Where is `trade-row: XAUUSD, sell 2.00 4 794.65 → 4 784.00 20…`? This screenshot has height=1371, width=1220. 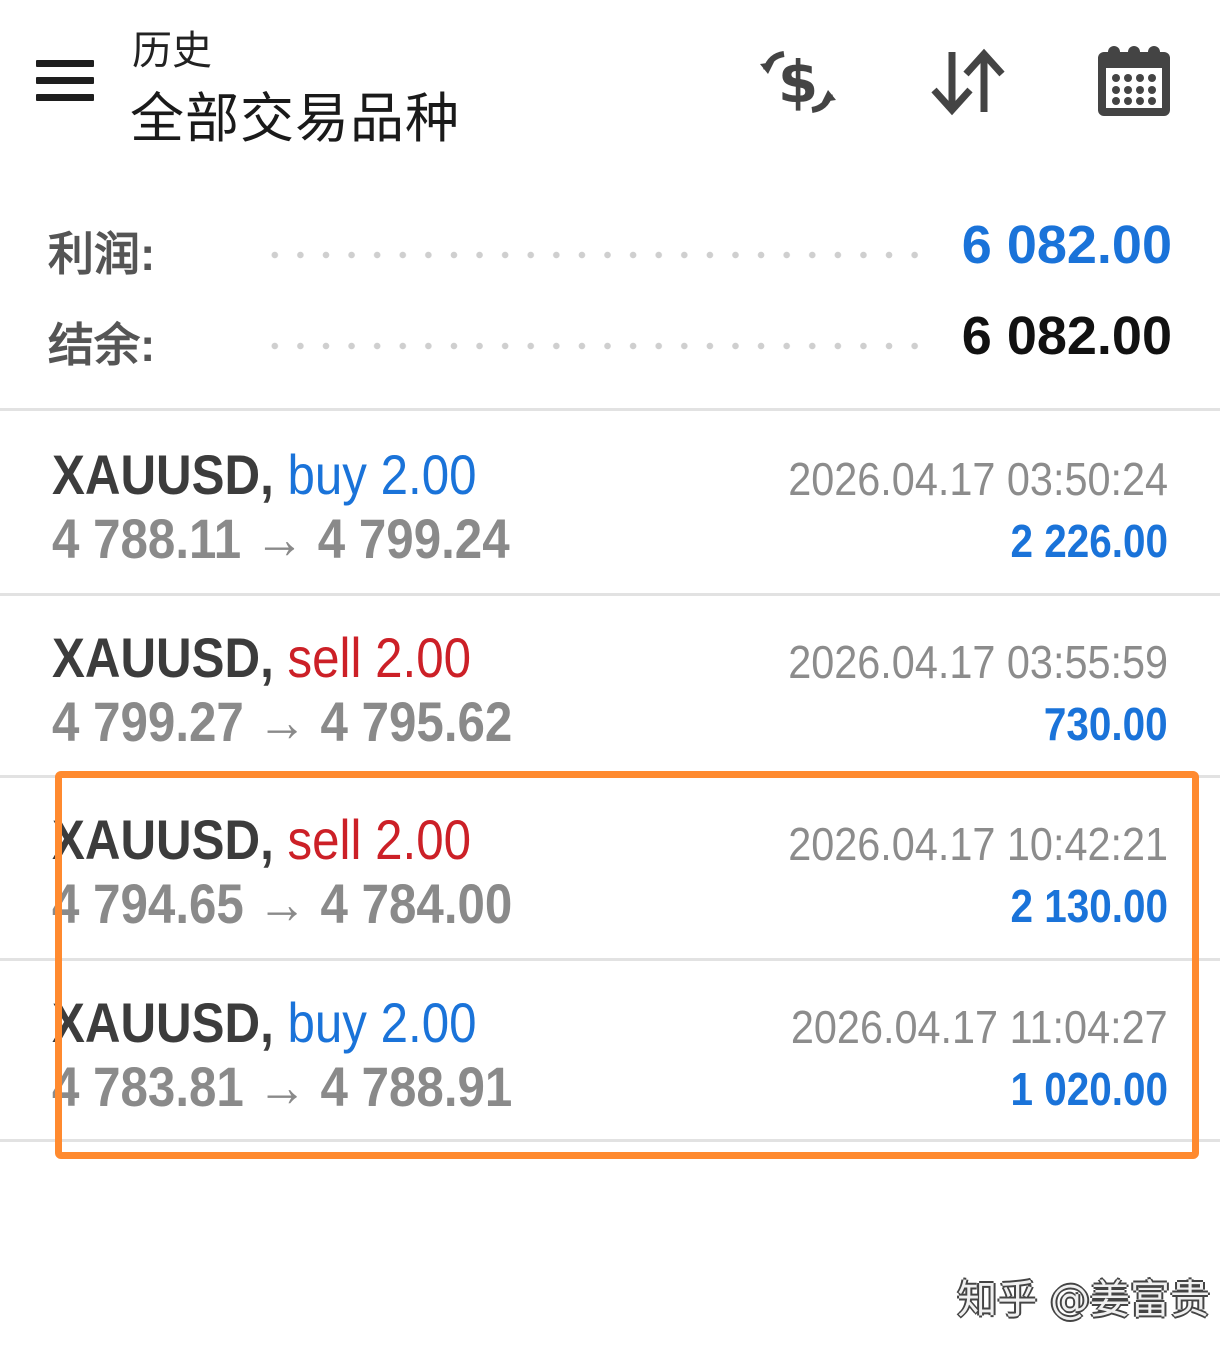 trade-row: XAUUSD, sell 2.00 4 794.65 → 4 784.00 20… is located at coordinates (610, 869).